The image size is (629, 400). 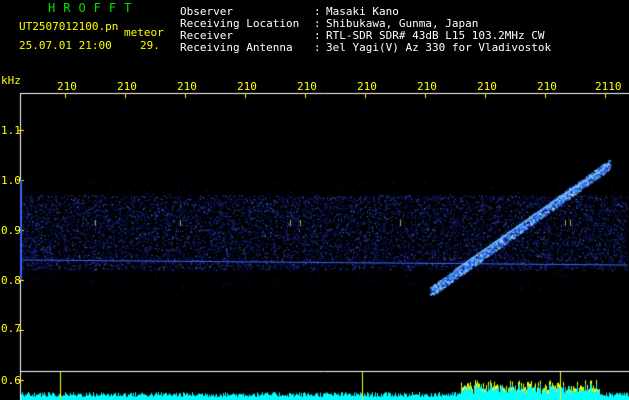 What do you see at coordinates (11, 130) in the screenshot?
I see `y-tick-label: 1.1` at bounding box center [11, 130].